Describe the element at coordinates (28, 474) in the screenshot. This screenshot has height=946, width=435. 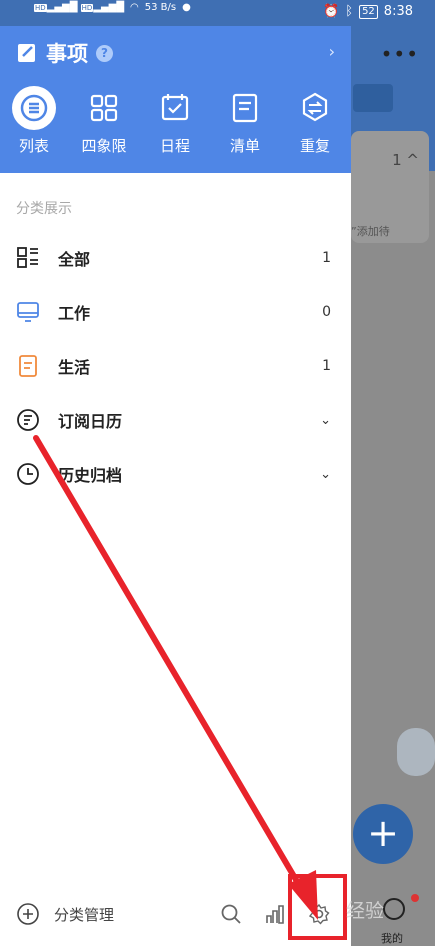
I see `clock-icon` at that location.